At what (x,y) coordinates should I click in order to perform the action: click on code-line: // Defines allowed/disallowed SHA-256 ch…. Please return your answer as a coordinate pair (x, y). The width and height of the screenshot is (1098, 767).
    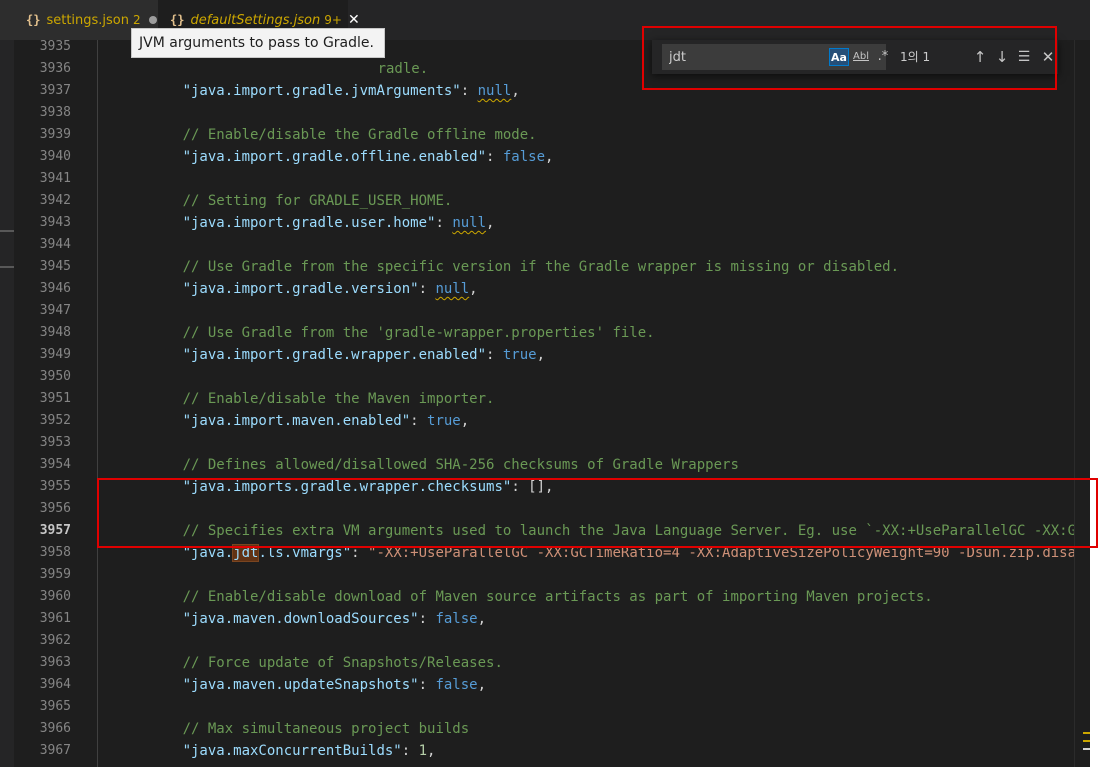
    Looking at the image, I should click on (435, 452).